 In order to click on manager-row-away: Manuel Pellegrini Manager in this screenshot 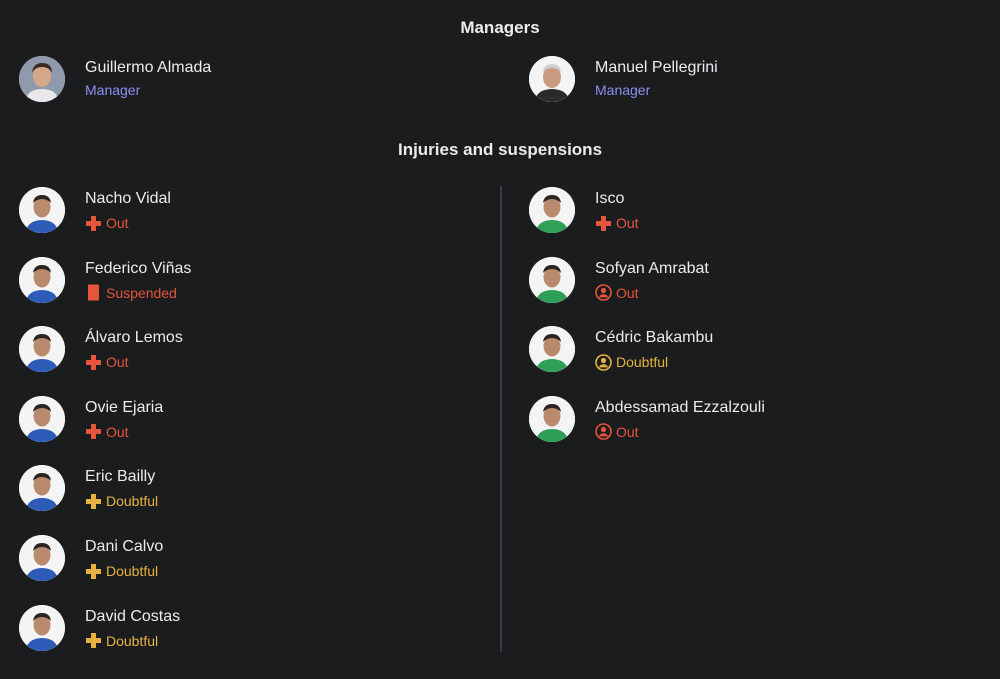, I will do `click(749, 80)`.